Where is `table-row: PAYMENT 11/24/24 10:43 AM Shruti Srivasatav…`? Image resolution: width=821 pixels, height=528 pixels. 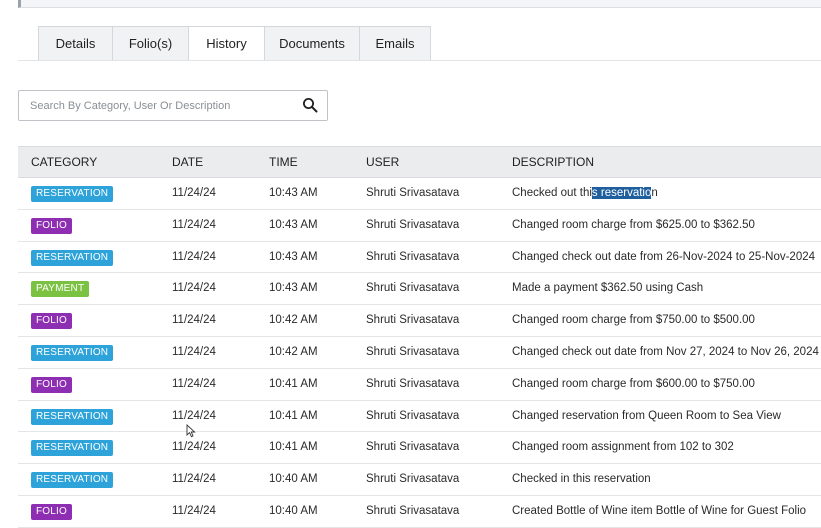
table-row: PAYMENT 11/24/24 10:43 AM Shruti Srivasatav… is located at coordinates (419, 289).